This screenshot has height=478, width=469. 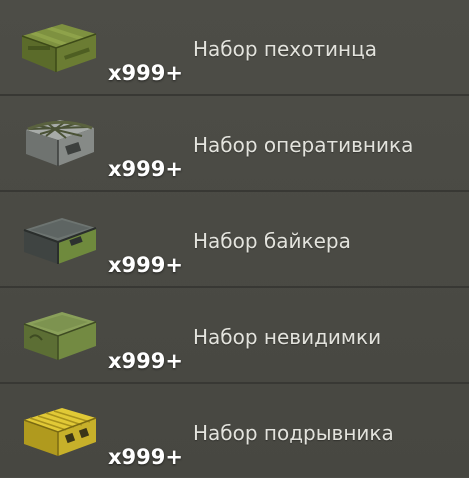 I want to click on metal-case-with-net-icon, so click(x=58, y=142).